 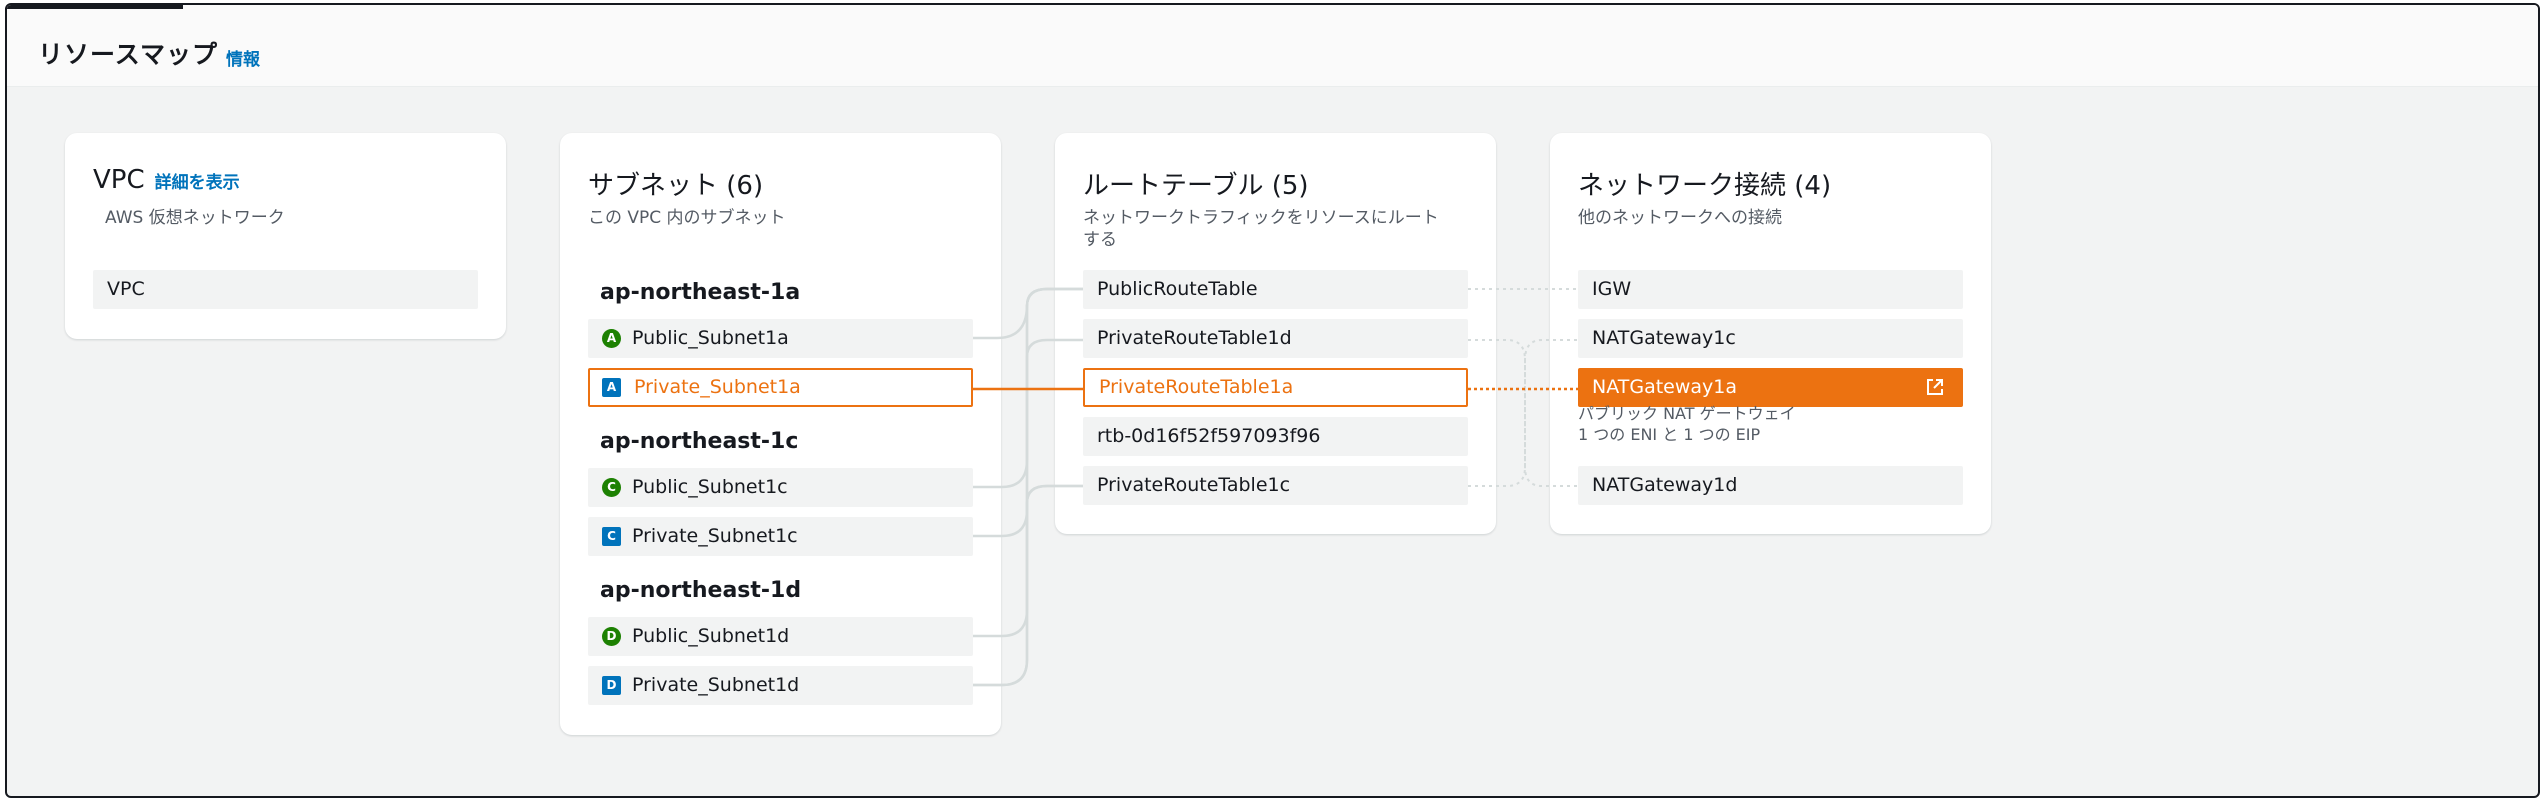 What do you see at coordinates (1275, 487) in the screenshot?
I see `connector-lines` at bounding box center [1275, 487].